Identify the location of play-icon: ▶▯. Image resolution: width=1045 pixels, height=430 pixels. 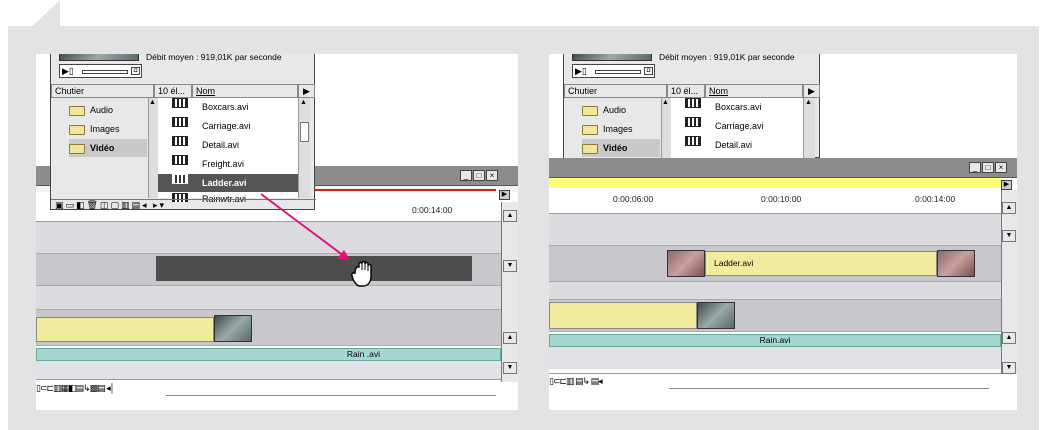
(581, 71).